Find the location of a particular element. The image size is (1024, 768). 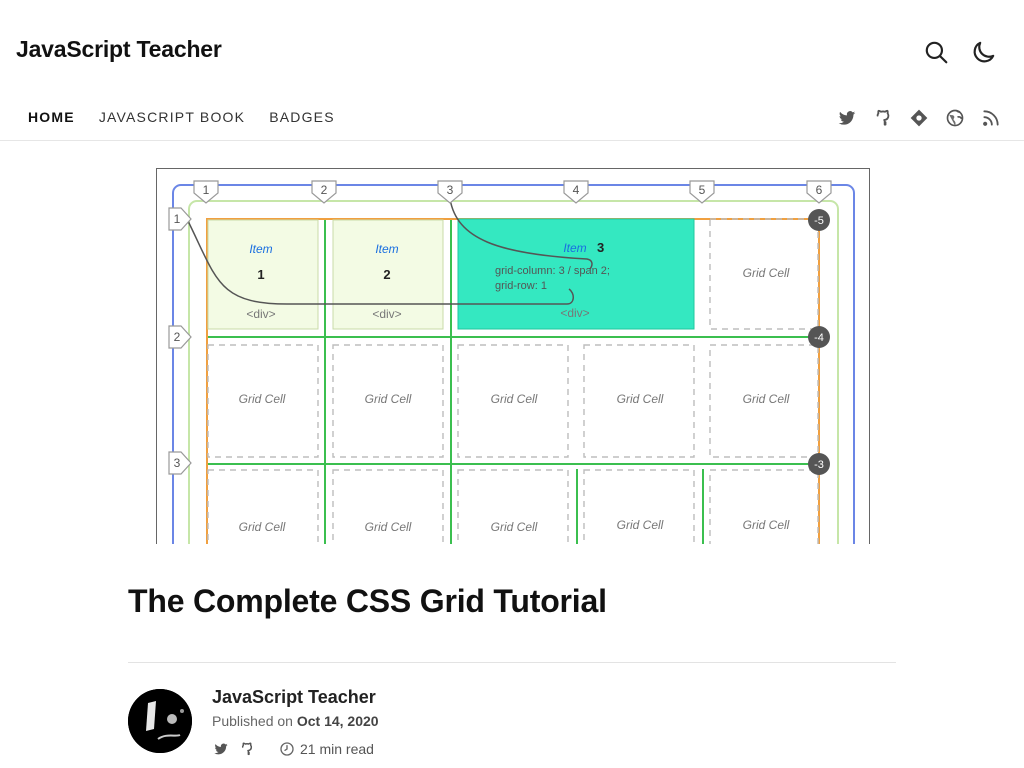

diamond-icon is located at coordinates (919, 118).